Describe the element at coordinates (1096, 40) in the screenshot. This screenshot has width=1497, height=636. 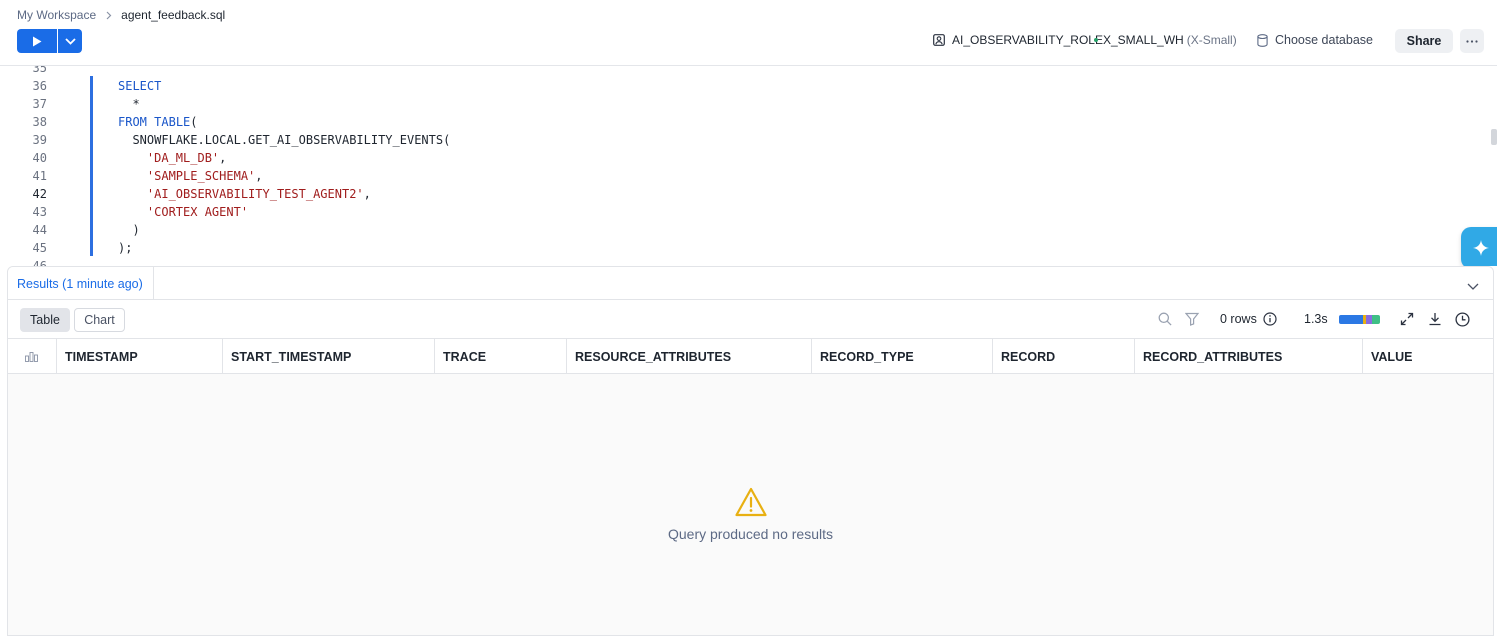
I see `warehouse-status-dot` at that location.